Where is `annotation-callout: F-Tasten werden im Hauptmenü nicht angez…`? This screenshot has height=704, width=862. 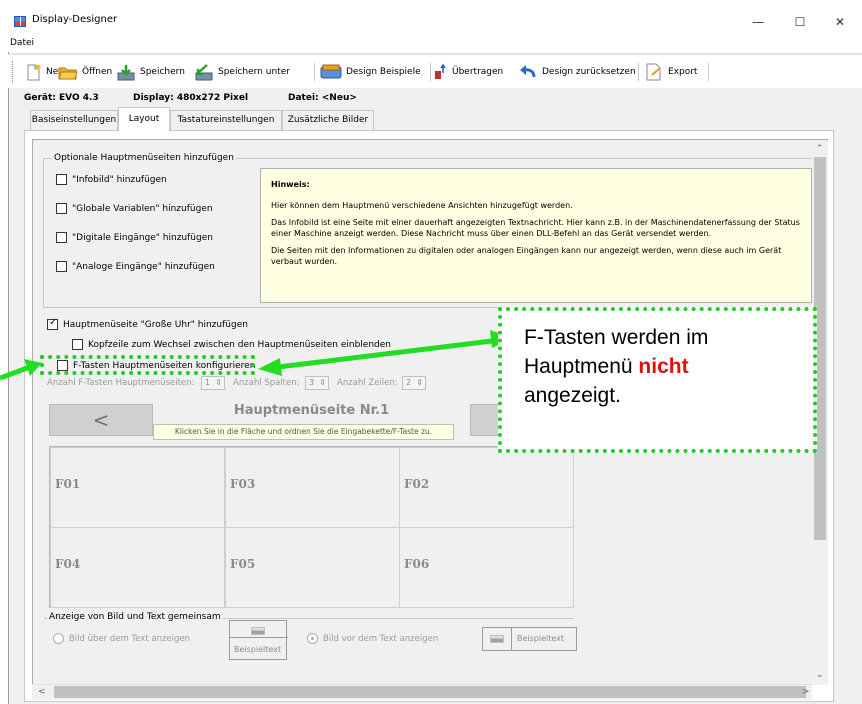
annotation-callout: F-Tasten werden im Hauptmenü nicht angez… is located at coordinates (657, 380).